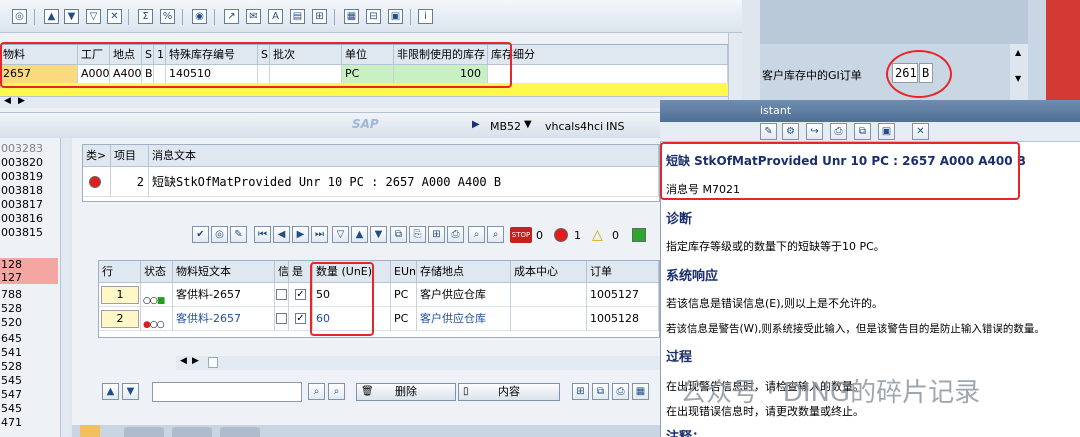  I want to click on save-icon: ▣, so click(886, 131).